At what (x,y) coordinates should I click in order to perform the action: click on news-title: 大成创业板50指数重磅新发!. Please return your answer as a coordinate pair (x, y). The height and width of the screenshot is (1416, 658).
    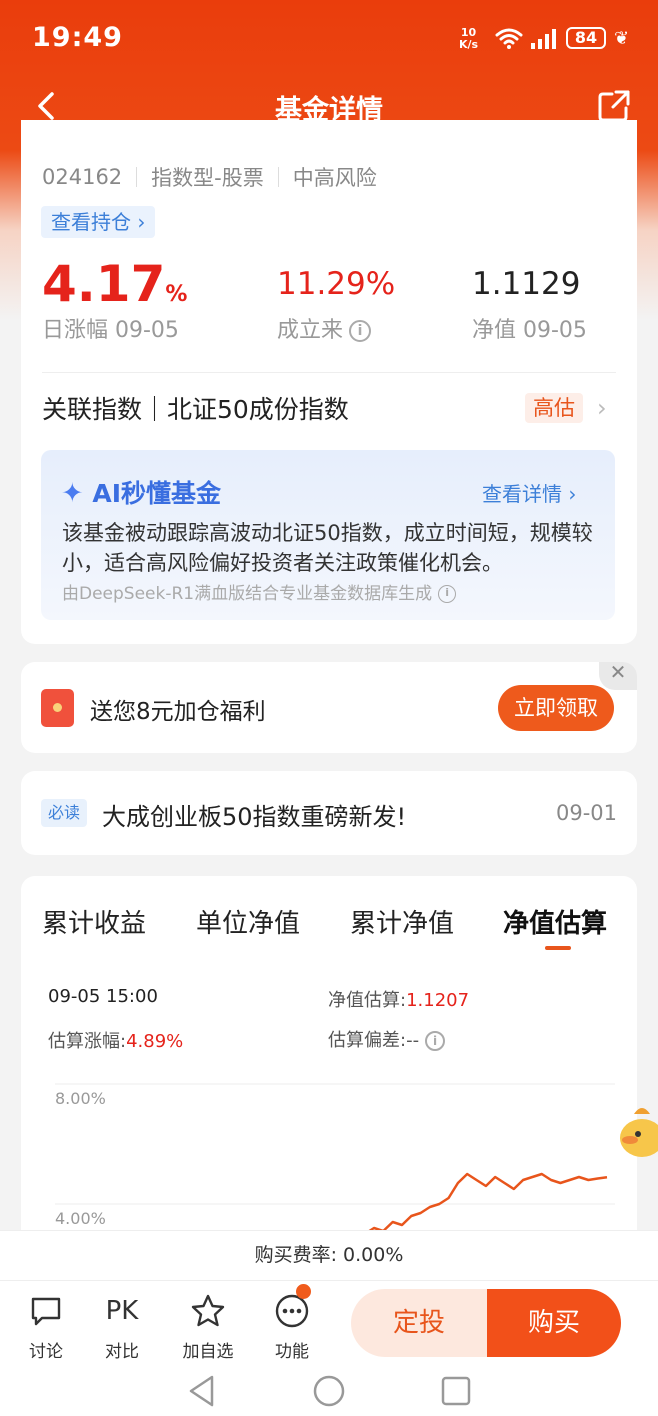
    Looking at the image, I should click on (254, 814).